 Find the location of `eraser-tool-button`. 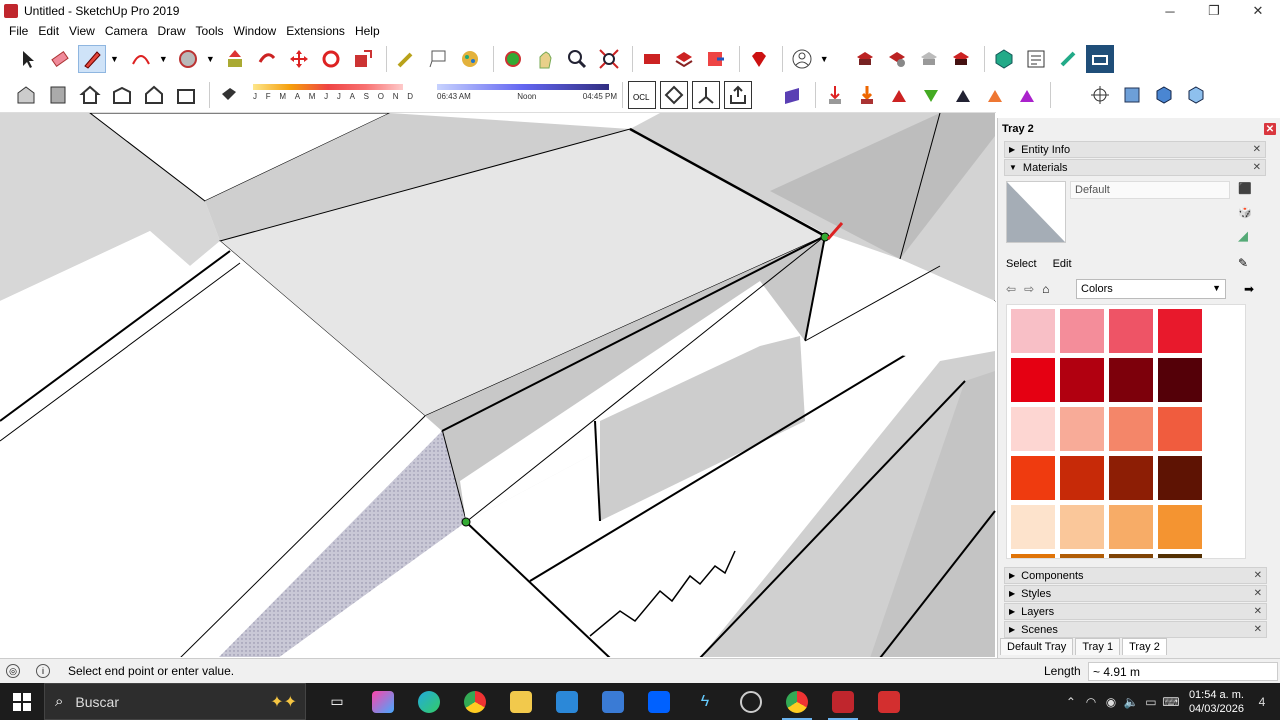

eraser-tool-button is located at coordinates (60, 59).